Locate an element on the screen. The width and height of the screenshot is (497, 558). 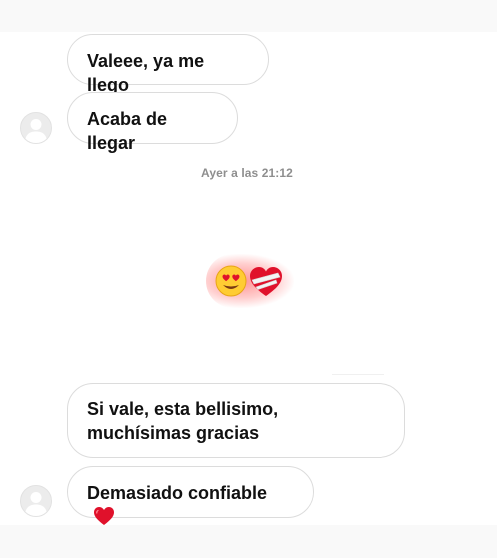
mending-heart-icon is located at coordinates (266, 281).